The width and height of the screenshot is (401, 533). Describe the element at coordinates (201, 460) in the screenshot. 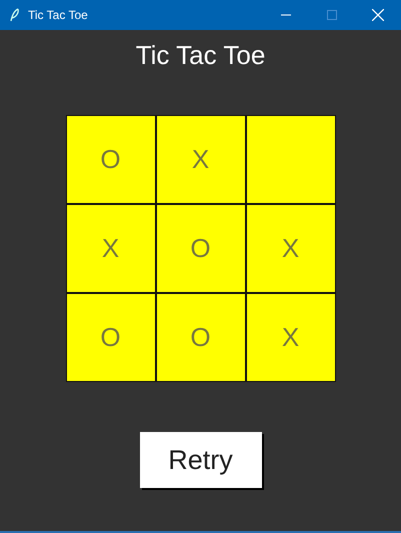

I see `retry-button: Retry` at that location.